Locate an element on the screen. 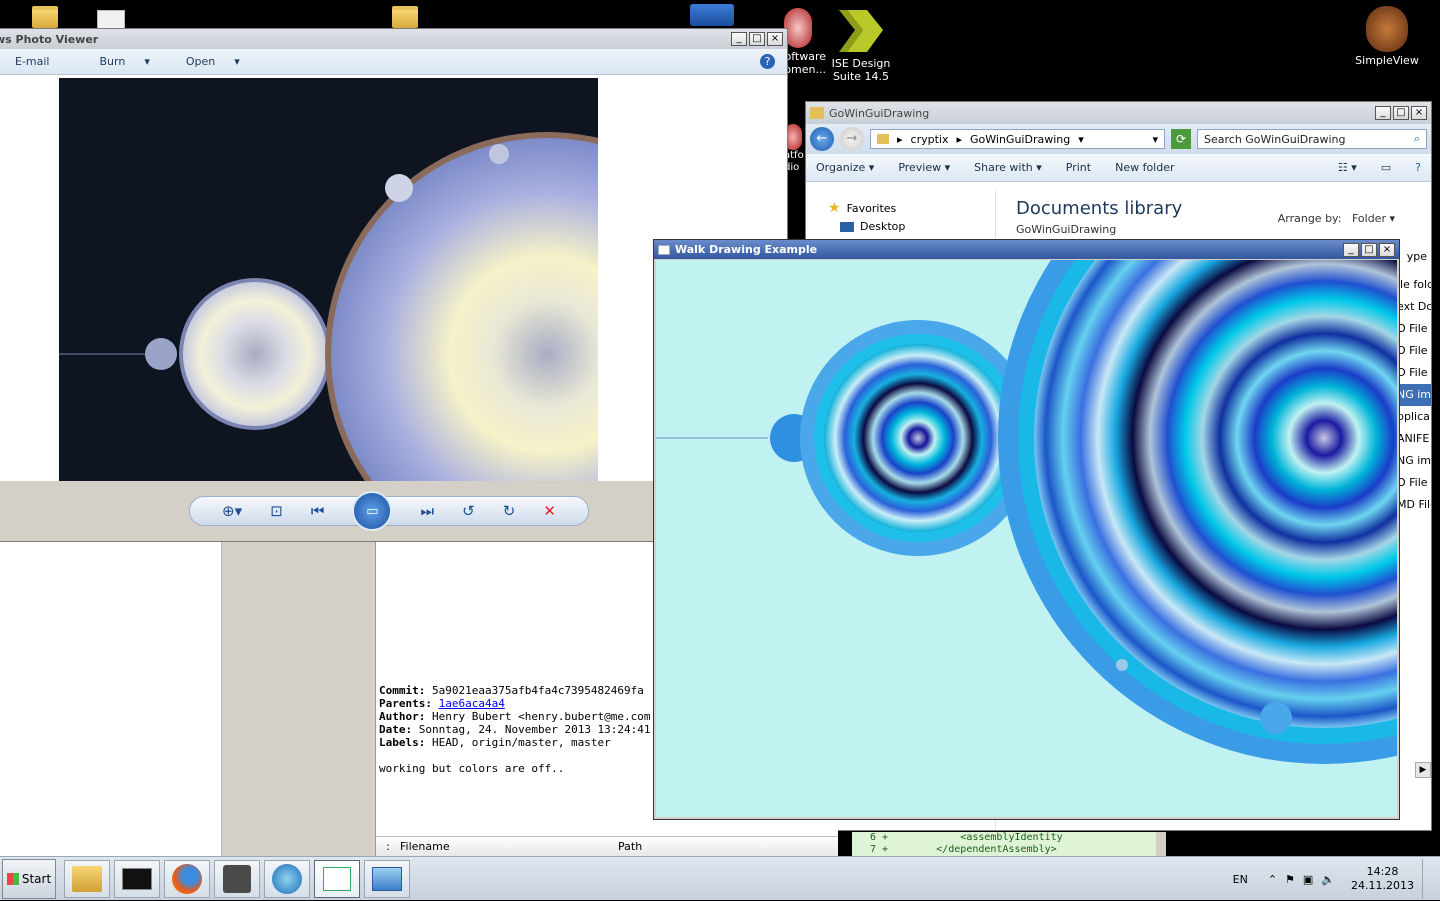  taskbar-photo-viewer is located at coordinates (387, 878).